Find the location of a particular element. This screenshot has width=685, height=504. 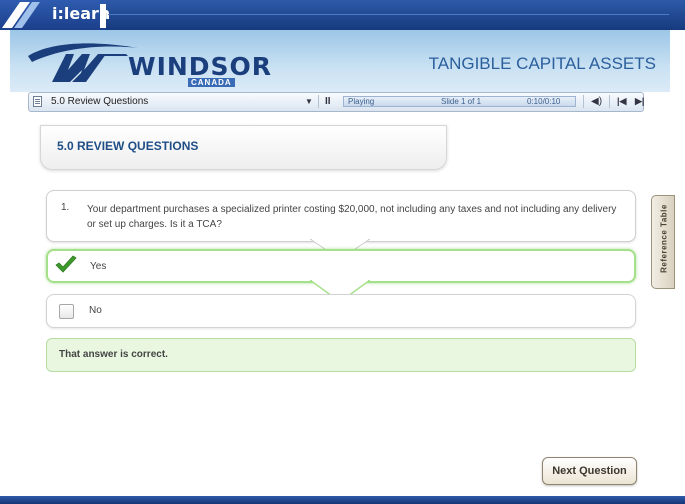

next-question-button: Next Question is located at coordinates (589, 471).